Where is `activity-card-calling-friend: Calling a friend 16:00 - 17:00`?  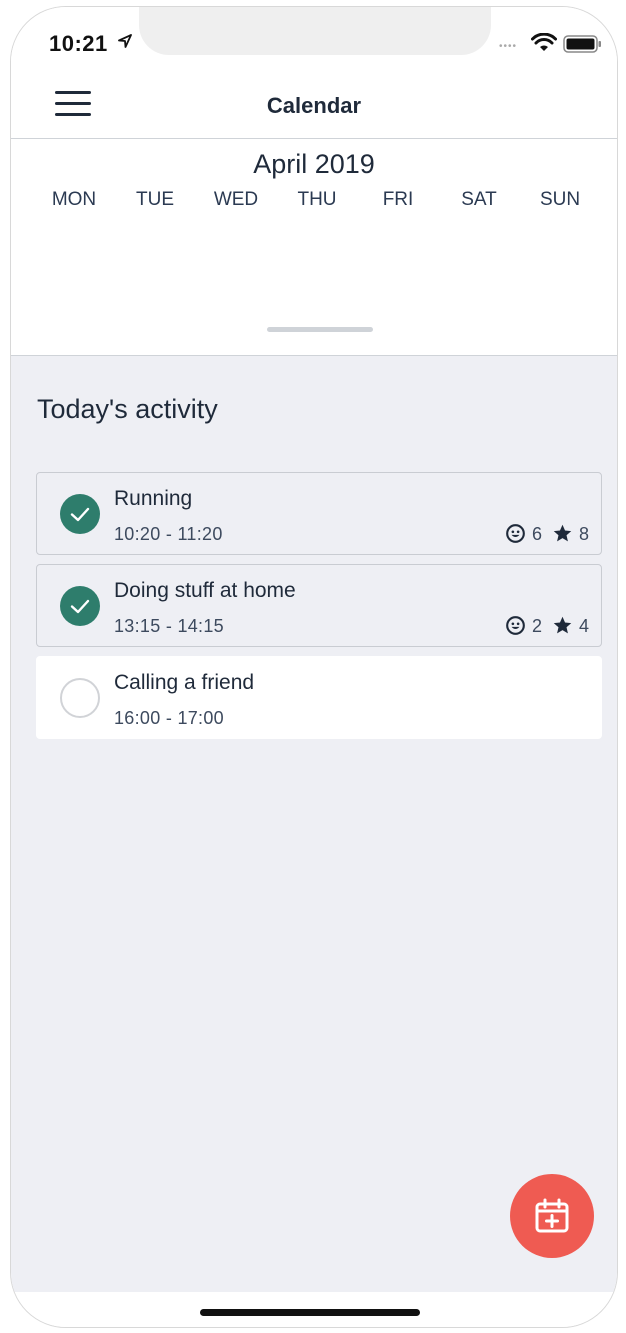 activity-card-calling-friend: Calling a friend 16:00 - 17:00 is located at coordinates (319, 697).